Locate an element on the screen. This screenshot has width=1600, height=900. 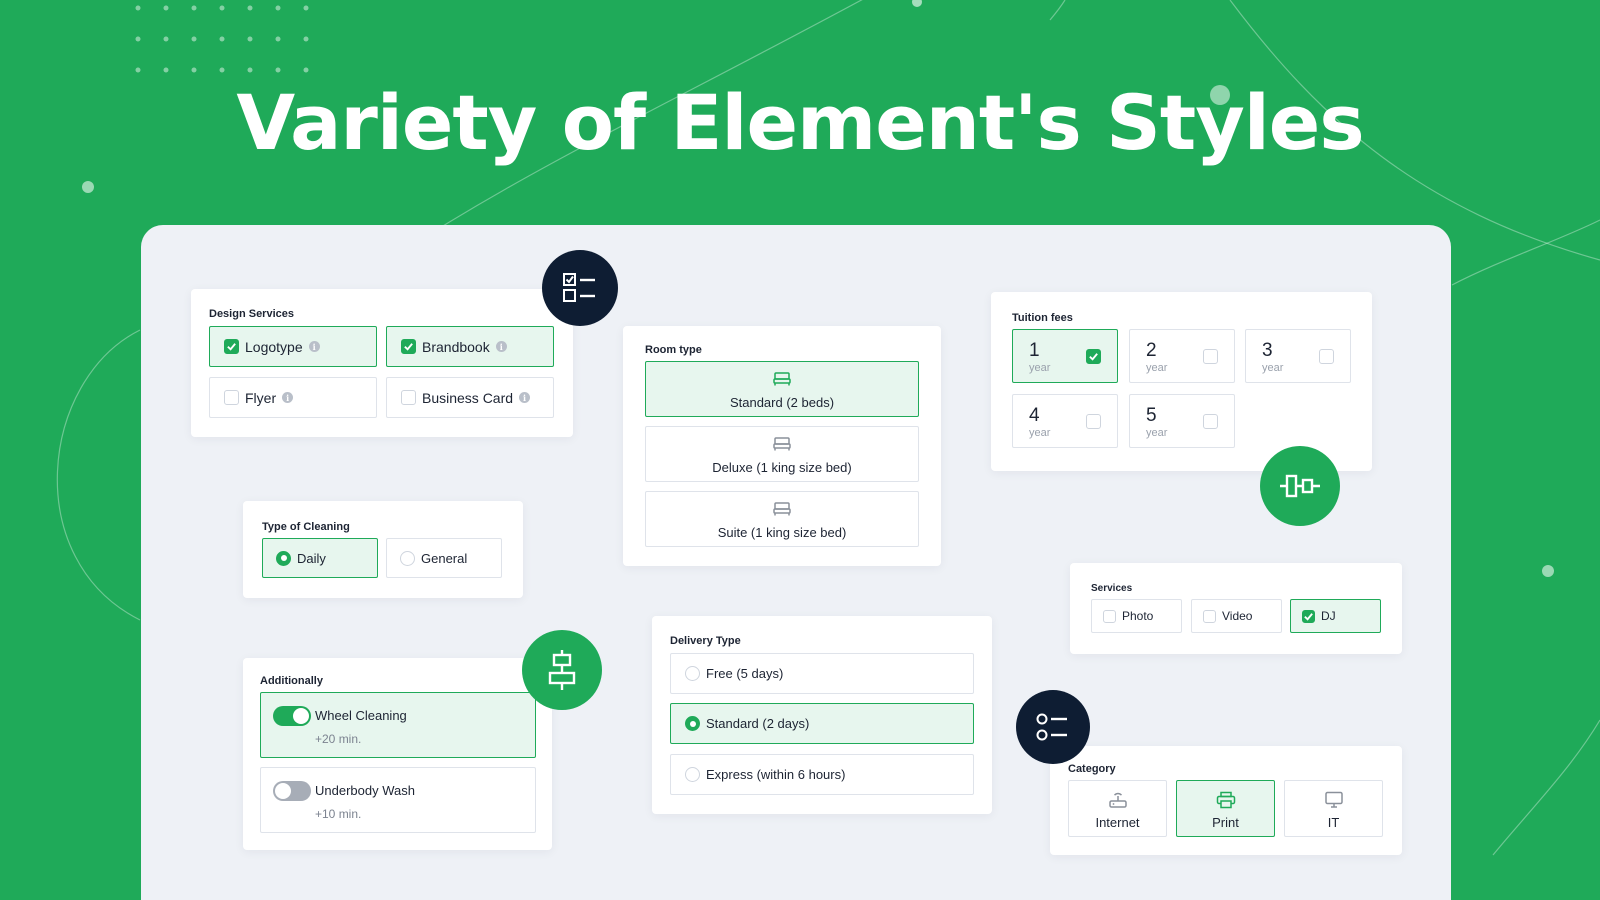
card-title: Additionally is located at coordinates (291, 681).